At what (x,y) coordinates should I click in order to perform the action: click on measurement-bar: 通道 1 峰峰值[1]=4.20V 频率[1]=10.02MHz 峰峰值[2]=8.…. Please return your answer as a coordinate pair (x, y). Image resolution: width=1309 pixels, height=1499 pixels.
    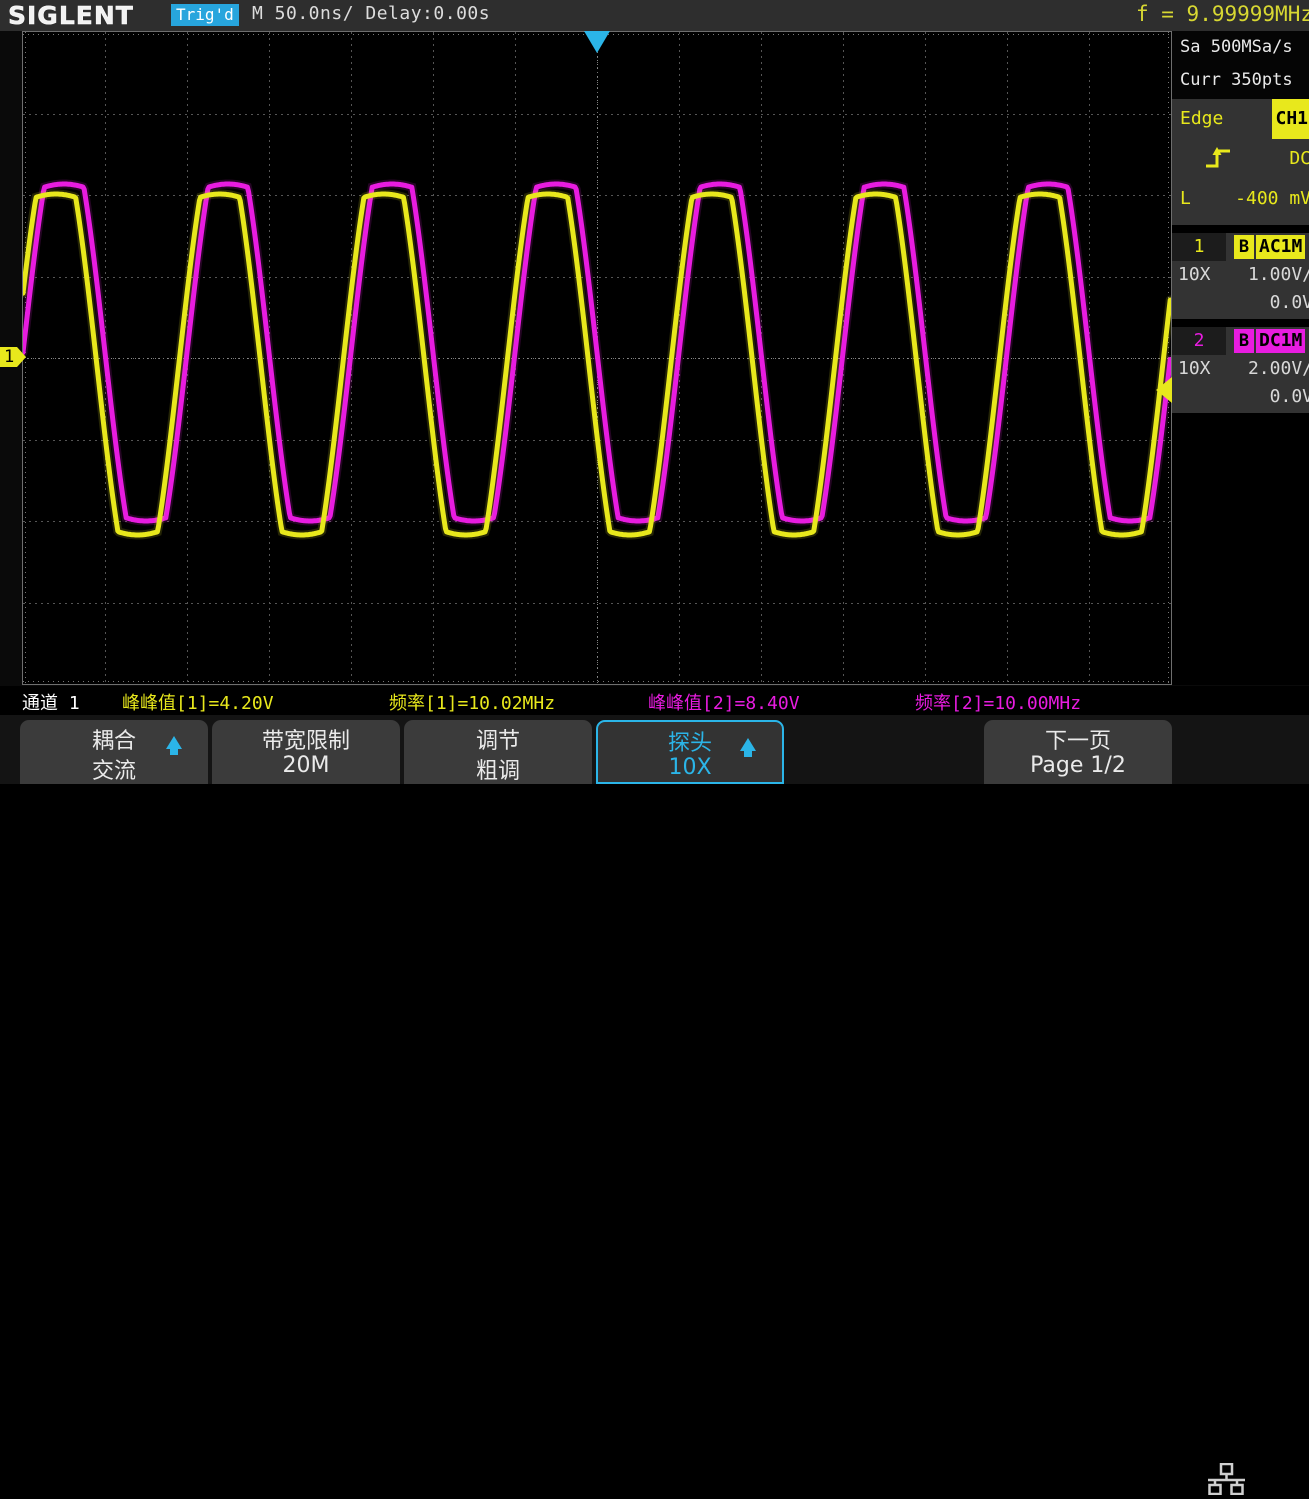
    Looking at the image, I should click on (654, 700).